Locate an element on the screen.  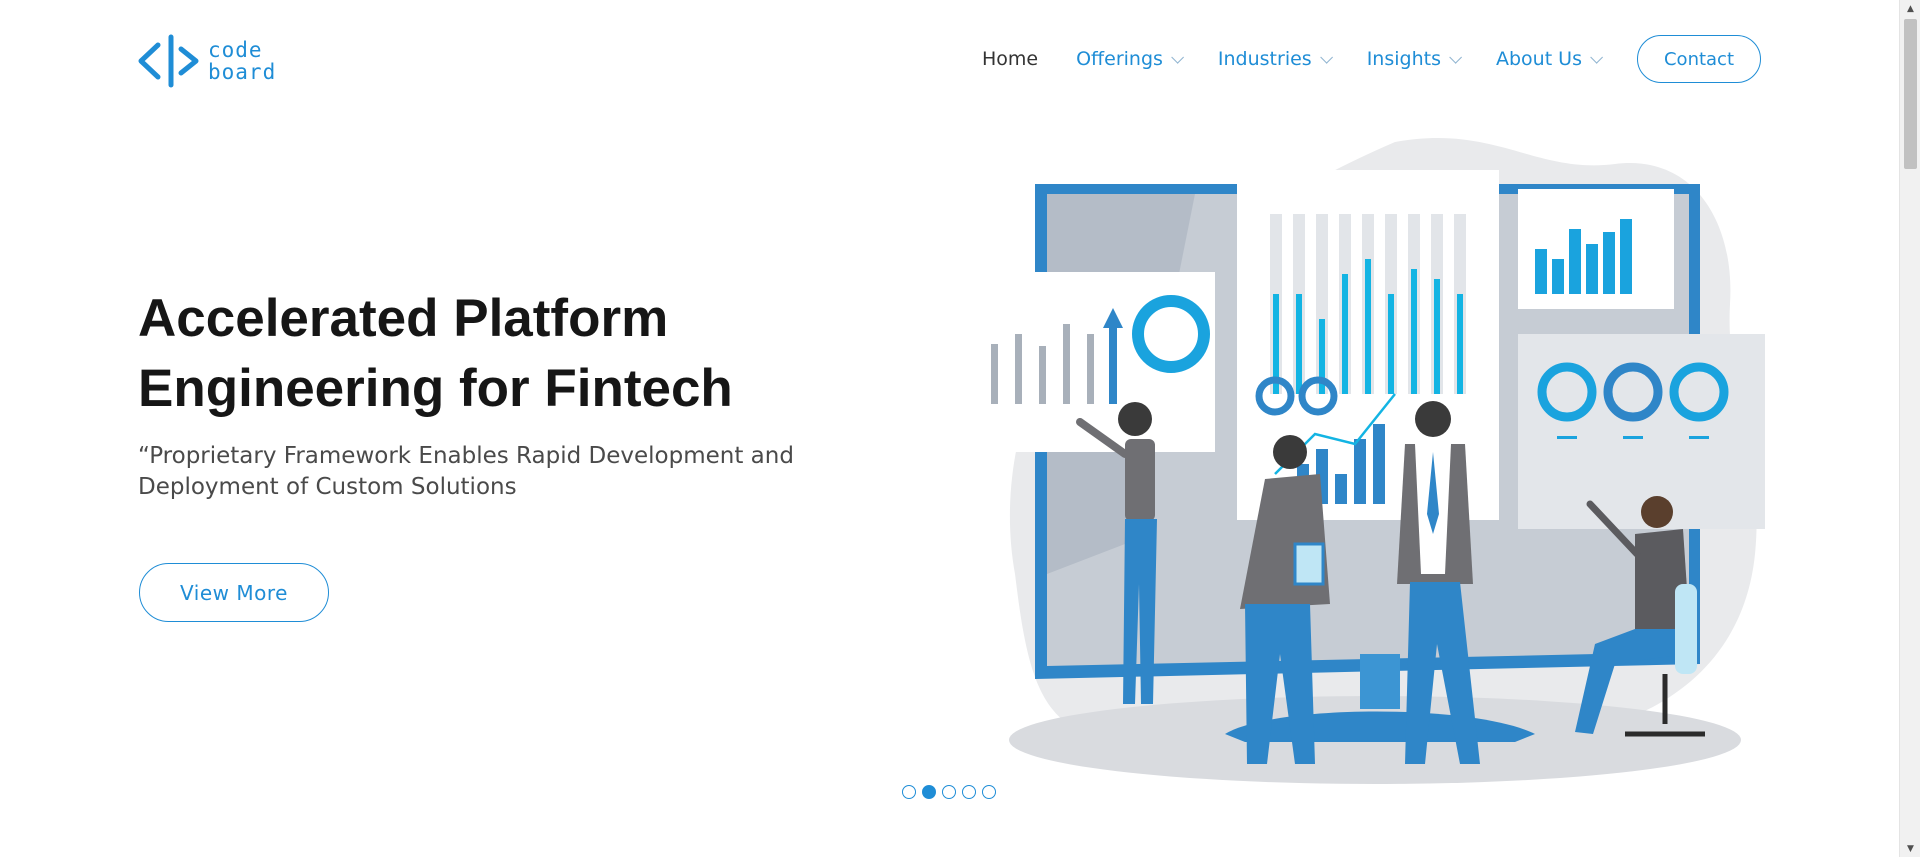
code-brackets-logo-icon is located at coordinates (168, 61).